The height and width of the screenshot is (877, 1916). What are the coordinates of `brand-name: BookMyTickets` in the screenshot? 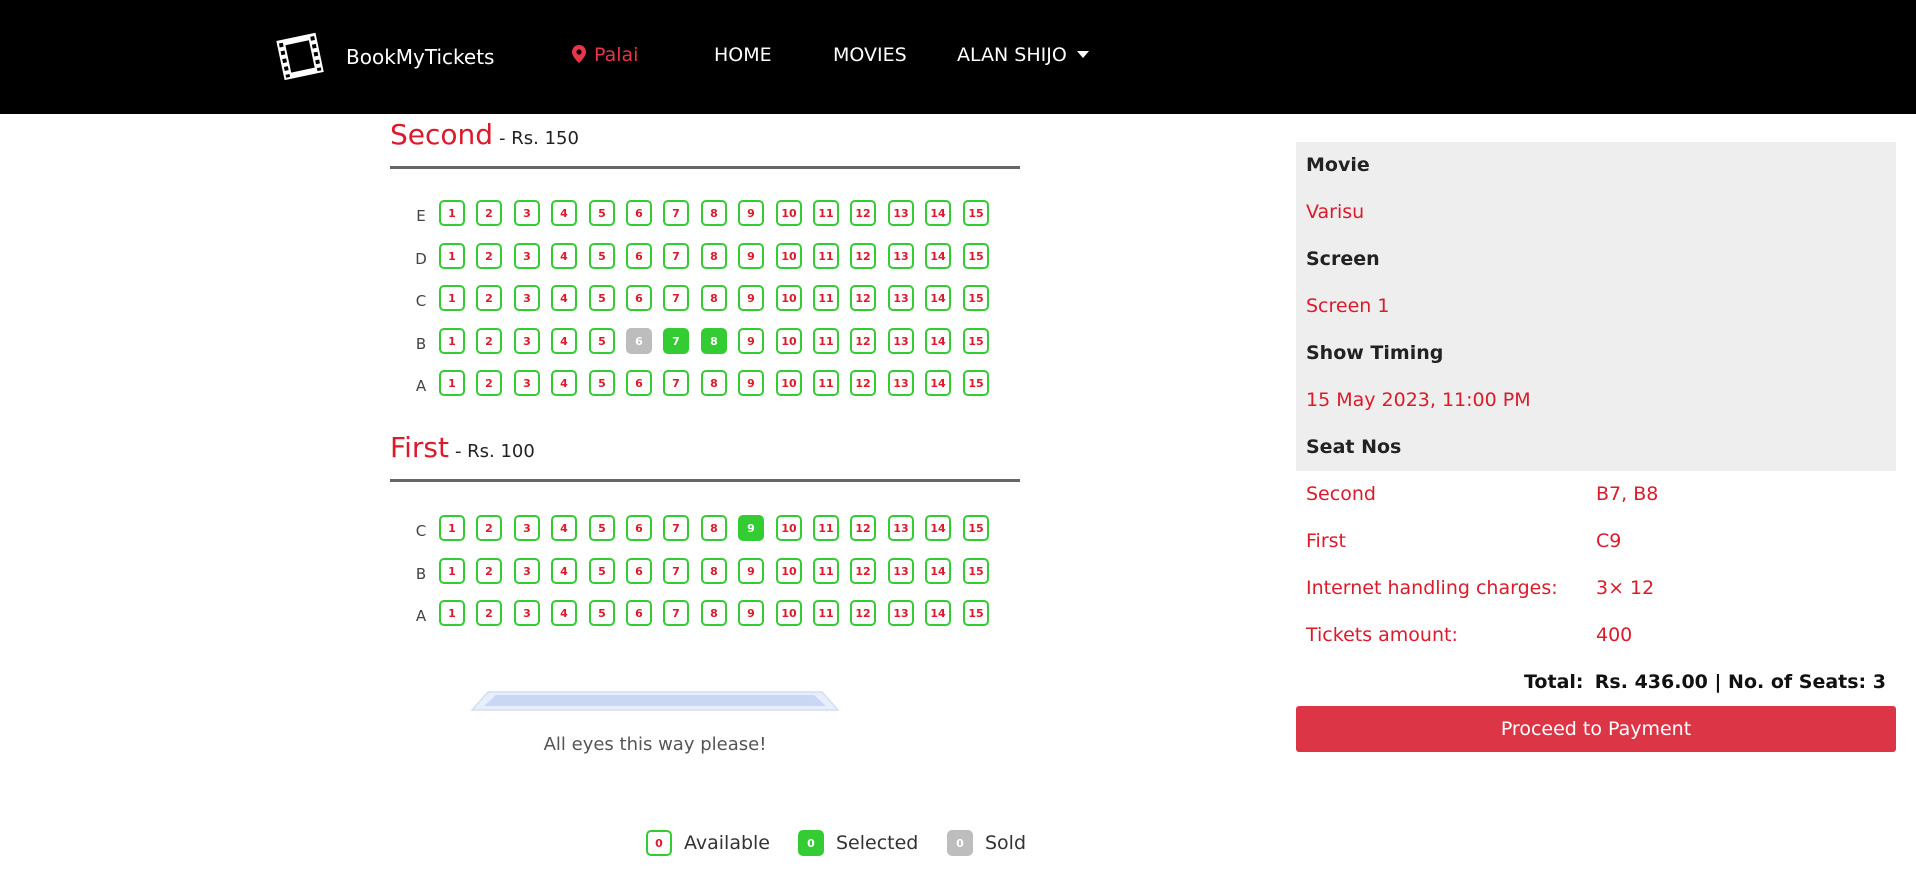 It's located at (420, 57).